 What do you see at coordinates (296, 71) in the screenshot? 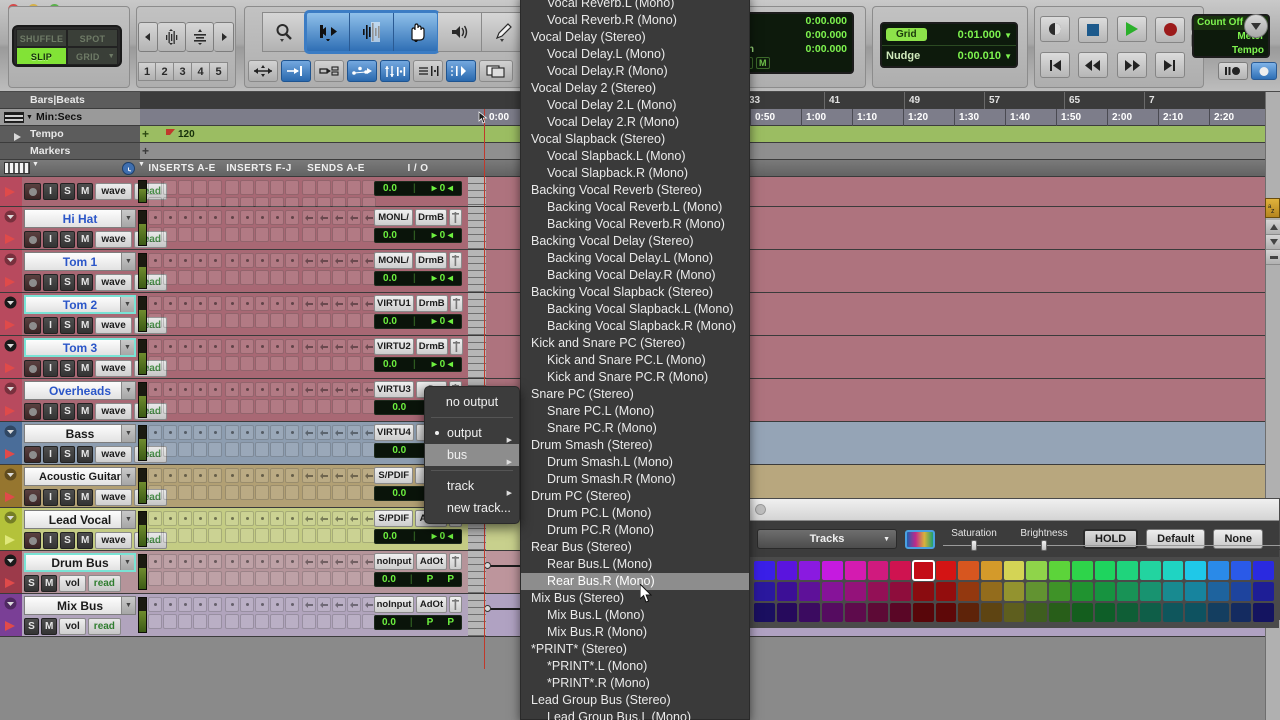
I see `link-timeline-edit-button` at bounding box center [296, 71].